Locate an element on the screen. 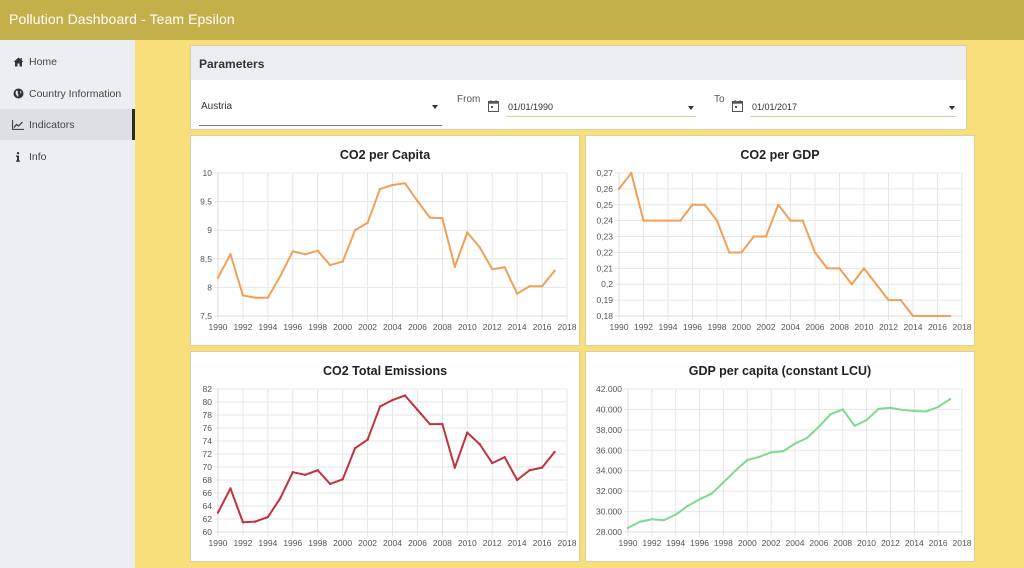 The image size is (1024, 568). sidebar-item-country-information: Country Information is located at coordinates (67, 93).